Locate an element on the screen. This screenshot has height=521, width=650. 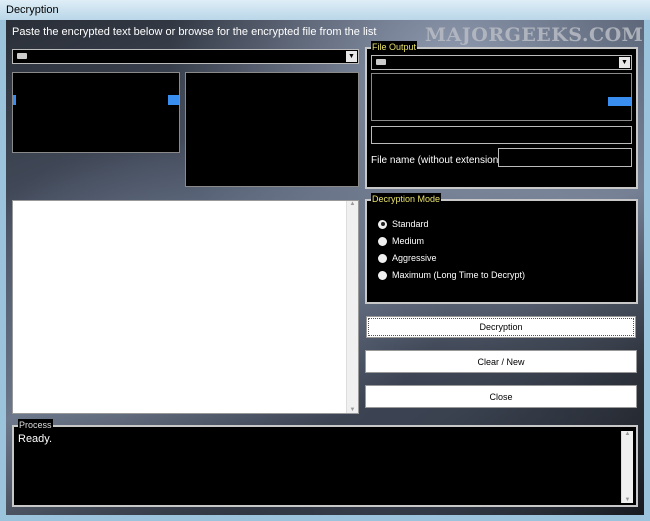
radio-maximum: Maximum (Long Time to Decrypt) is located at coordinates (451, 275).